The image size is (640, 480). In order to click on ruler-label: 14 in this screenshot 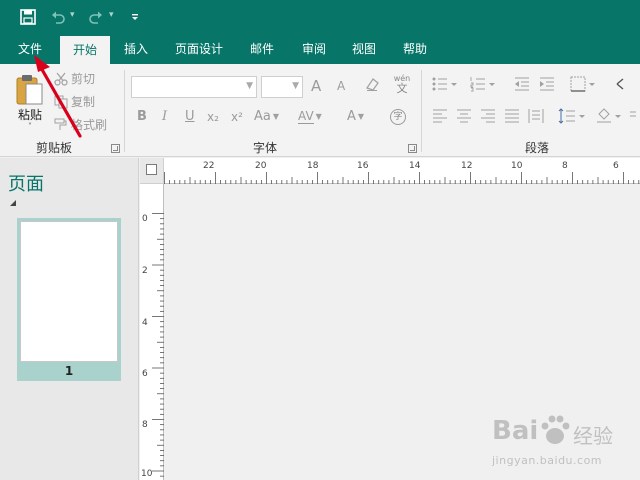, I will do `click(415, 166)`.